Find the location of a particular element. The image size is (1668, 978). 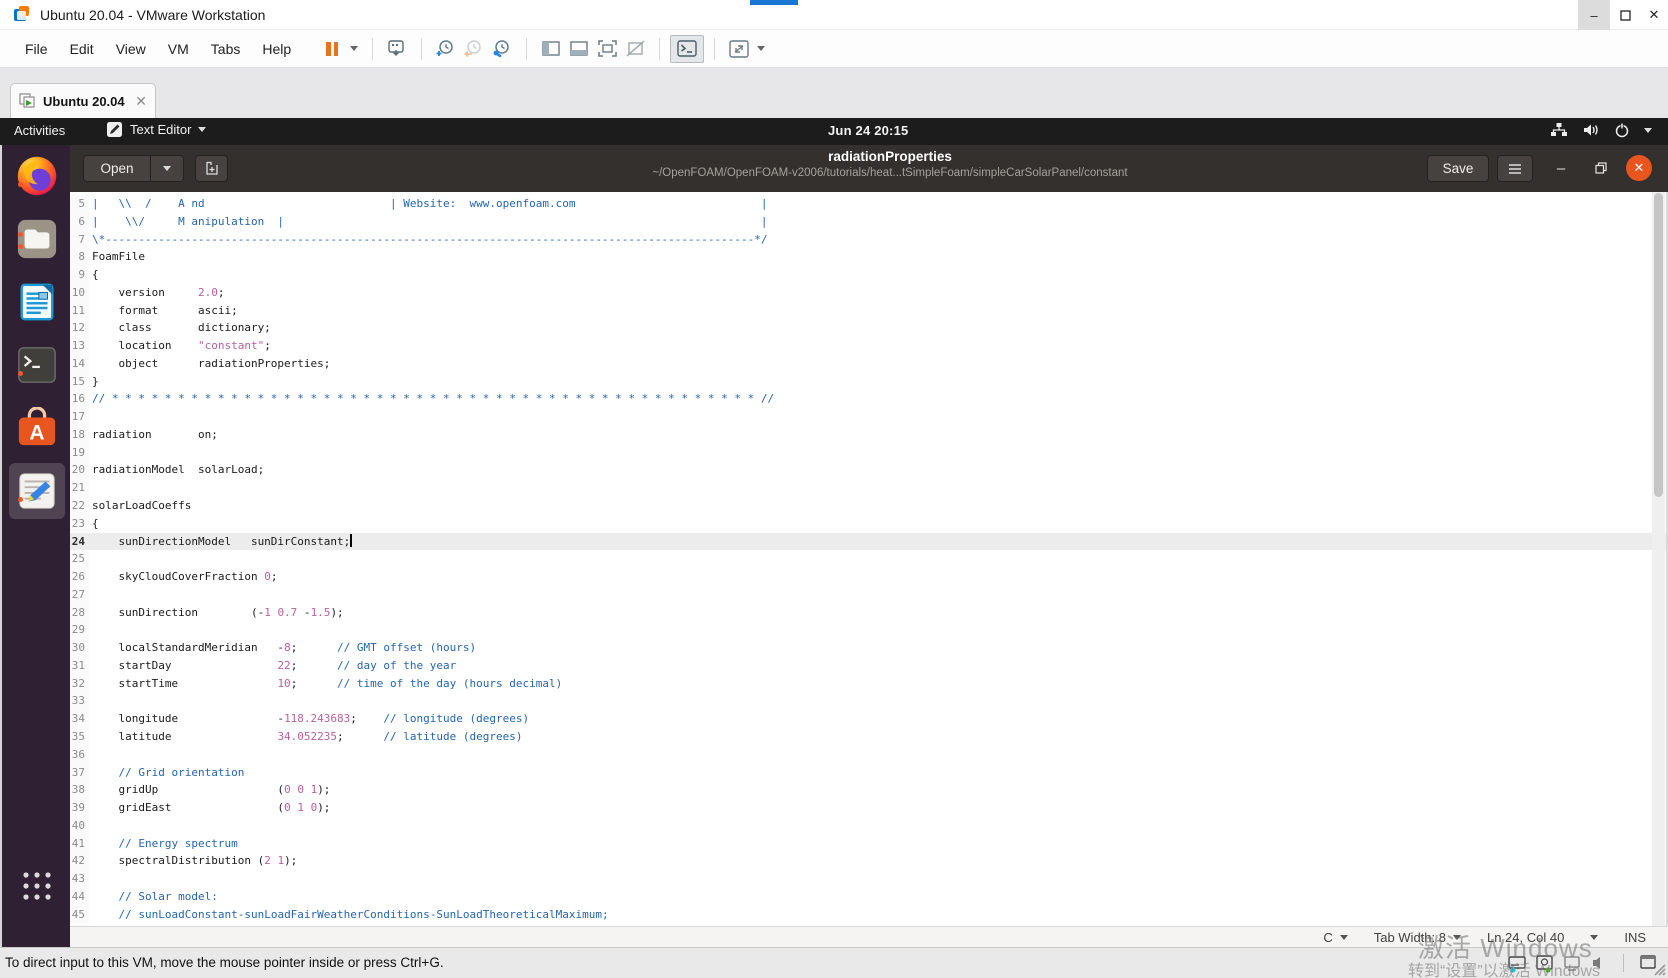

window-resize-grip is located at coordinates (1659, 969).